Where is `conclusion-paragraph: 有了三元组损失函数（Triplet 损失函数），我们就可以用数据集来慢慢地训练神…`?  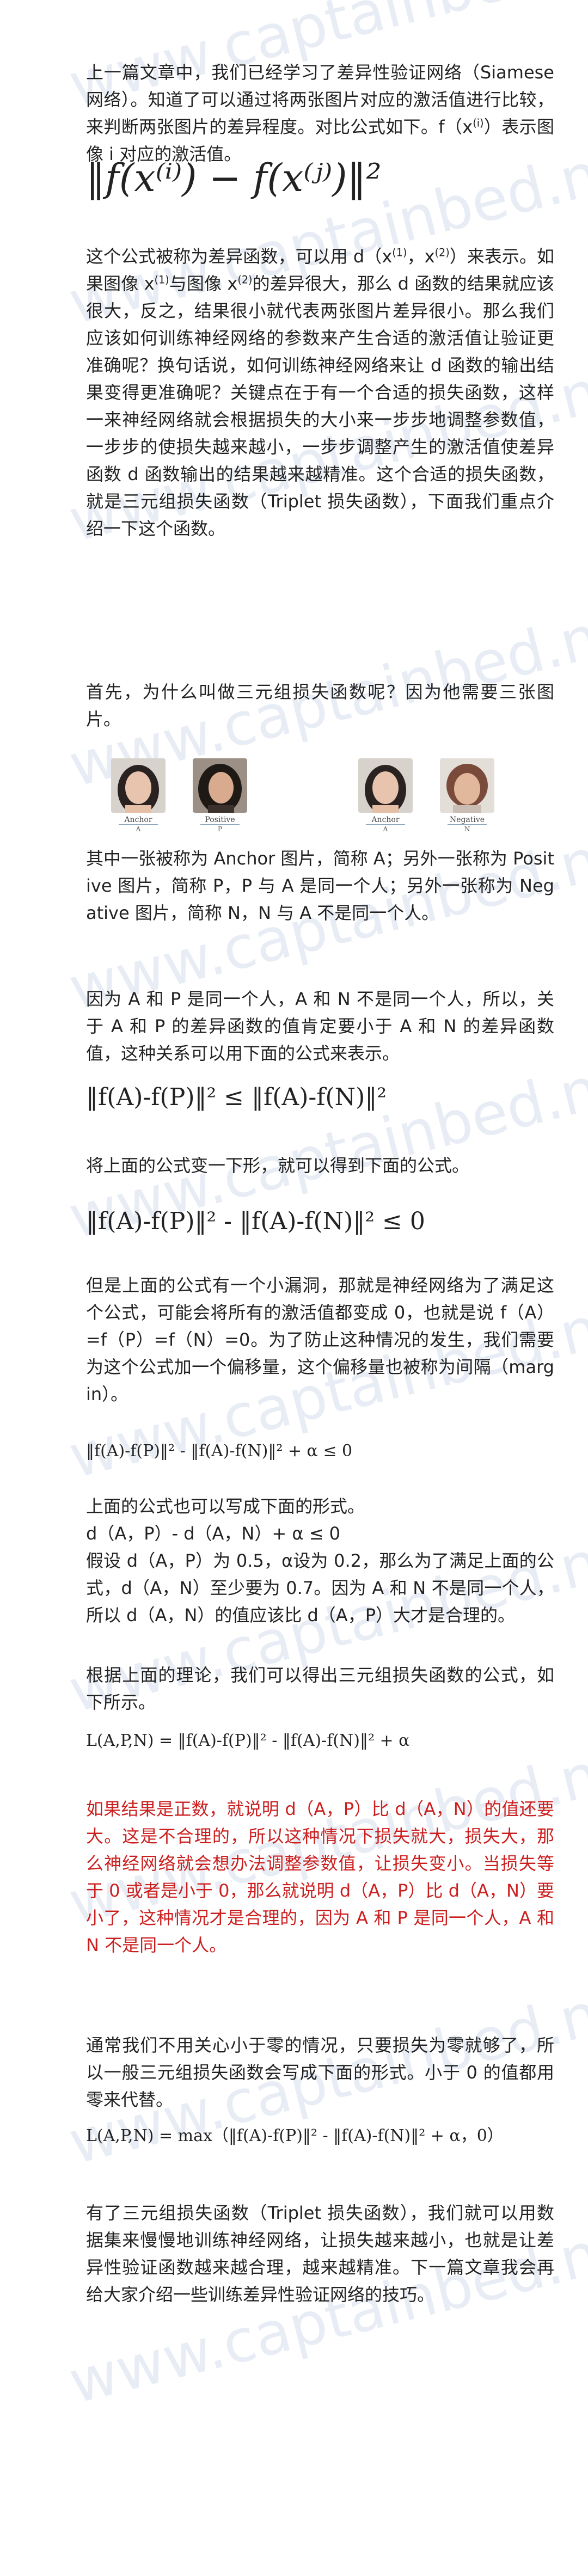 conclusion-paragraph: 有了三元组损失函数（Triplet 损失函数），我们就可以用数据集来慢慢地训练神… is located at coordinates (320, 2254).